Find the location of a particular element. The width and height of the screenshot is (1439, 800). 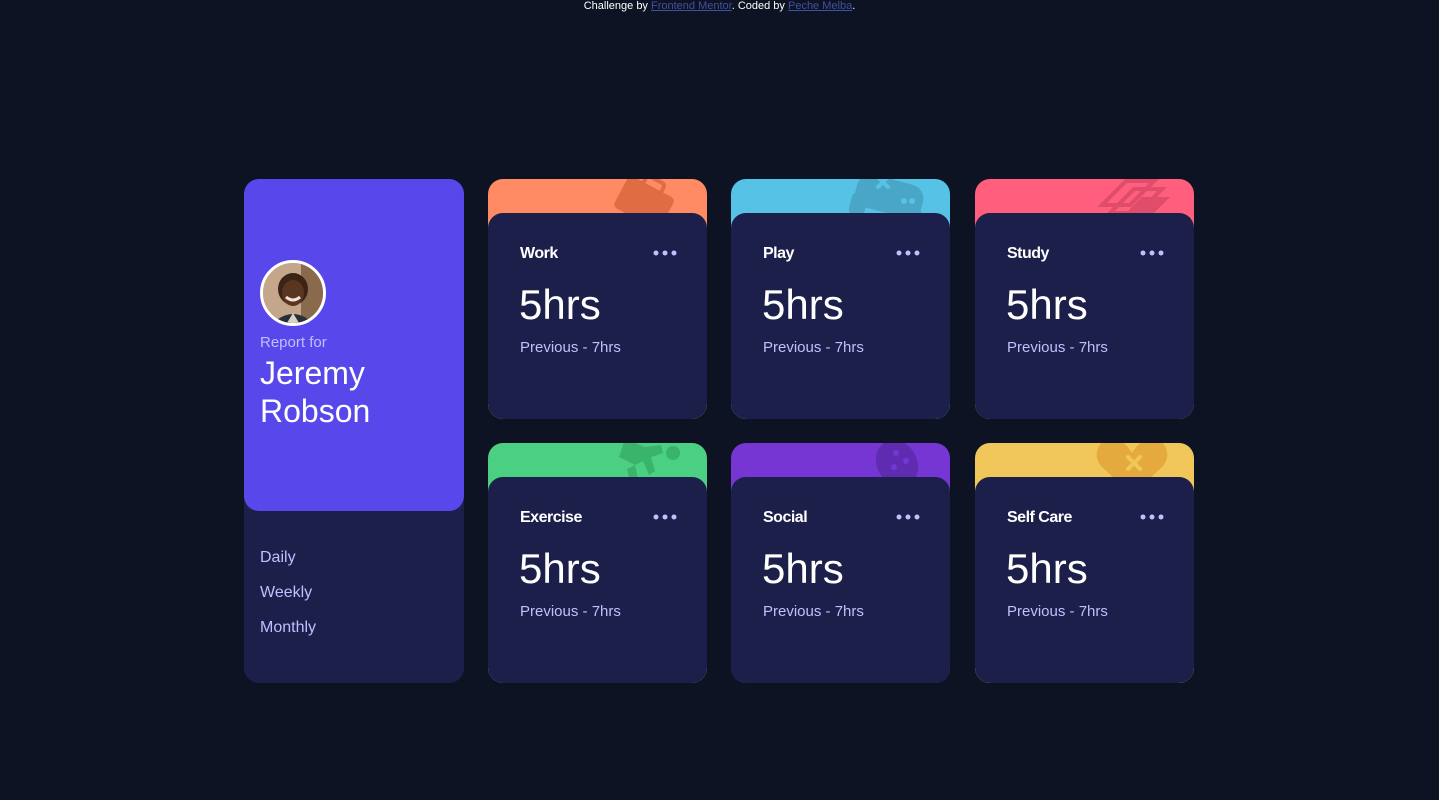

activity-card-body: Self Care 5hrs Previous - 7hrs is located at coordinates (1084, 580).